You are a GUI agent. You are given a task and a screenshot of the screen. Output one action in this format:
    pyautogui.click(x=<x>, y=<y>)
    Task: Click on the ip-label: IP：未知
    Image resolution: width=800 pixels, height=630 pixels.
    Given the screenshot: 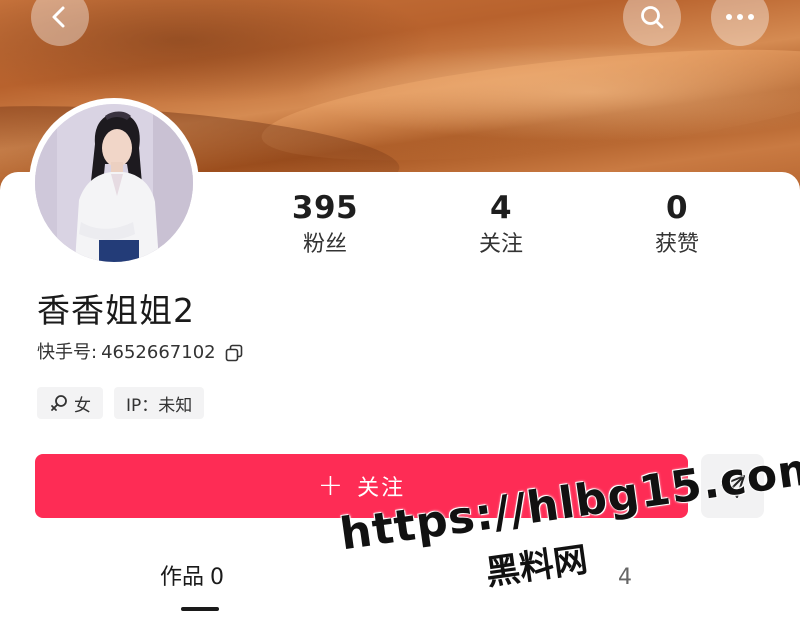 What is the action you would take?
    pyautogui.click(x=159, y=405)
    